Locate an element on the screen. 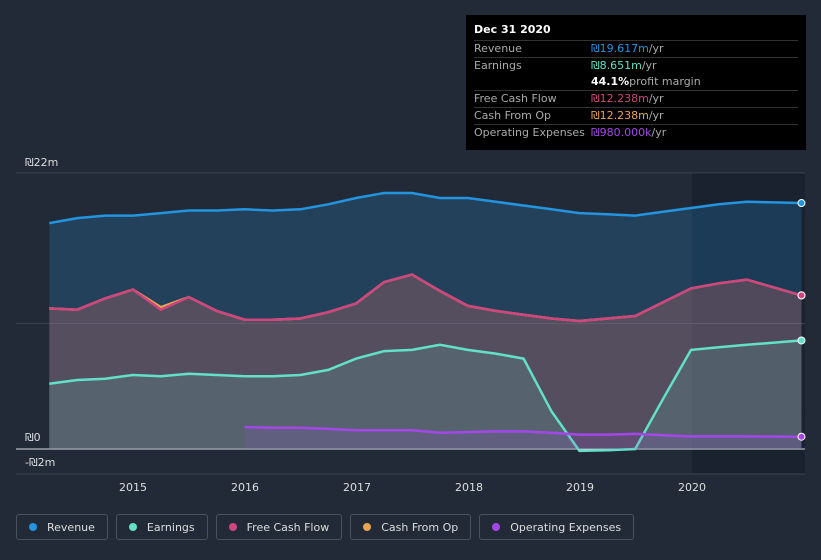  tooltip-label: Earnings is located at coordinates (498, 65).